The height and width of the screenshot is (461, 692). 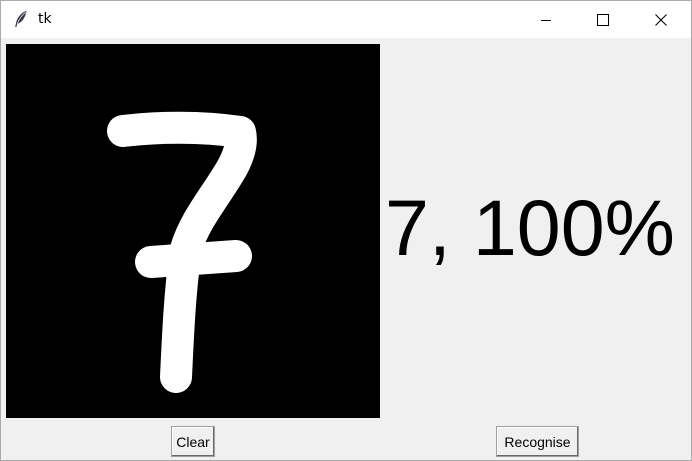 I want to click on close-button, so click(x=661, y=19).